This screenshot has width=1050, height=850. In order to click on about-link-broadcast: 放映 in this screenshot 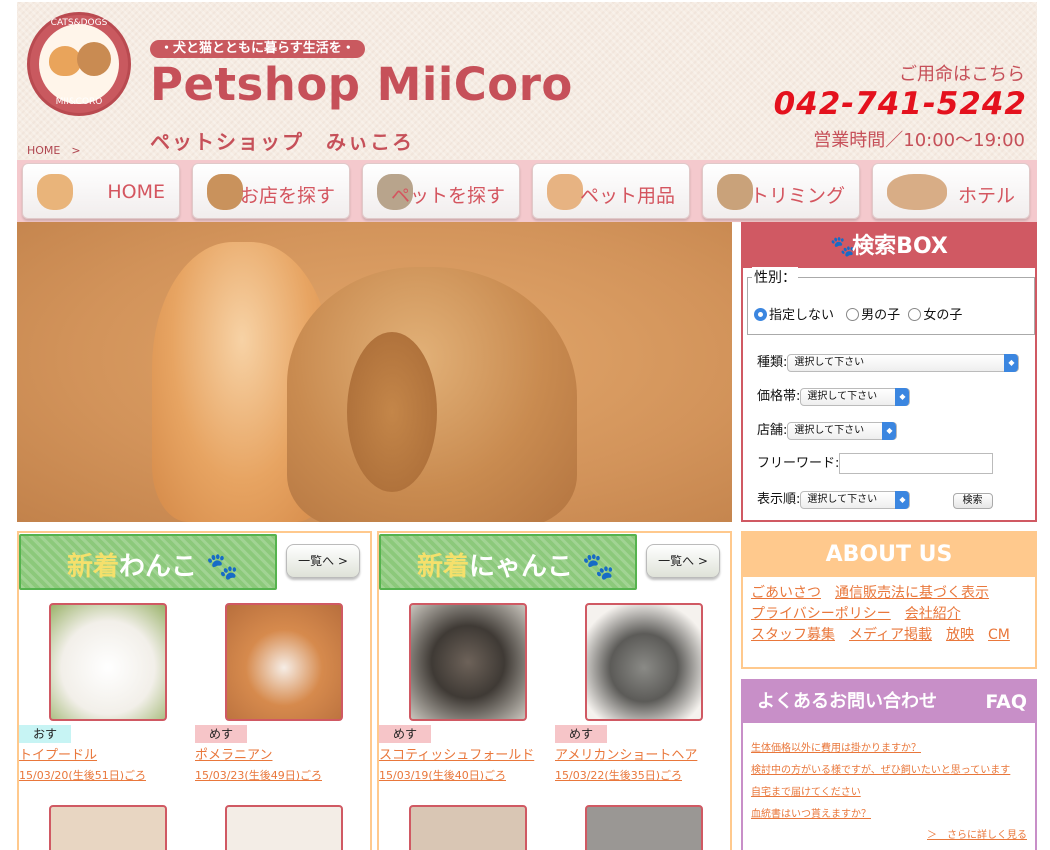, I will do `click(960, 635)`.